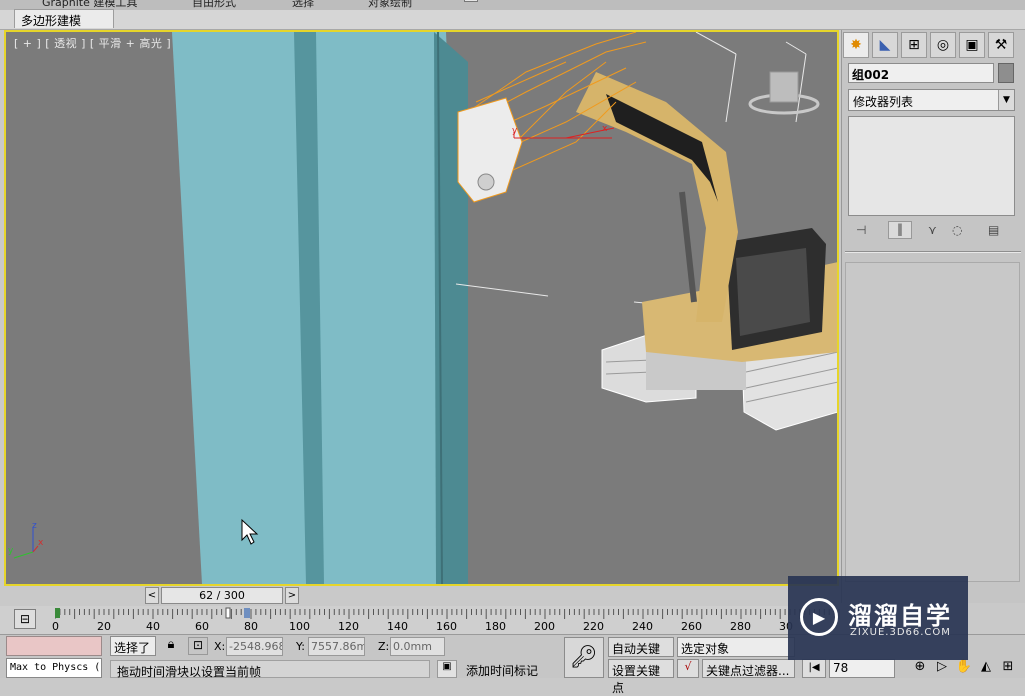  What do you see at coordinates (920, 668) in the screenshot?
I see `zoom-icon: ⊕` at bounding box center [920, 668].